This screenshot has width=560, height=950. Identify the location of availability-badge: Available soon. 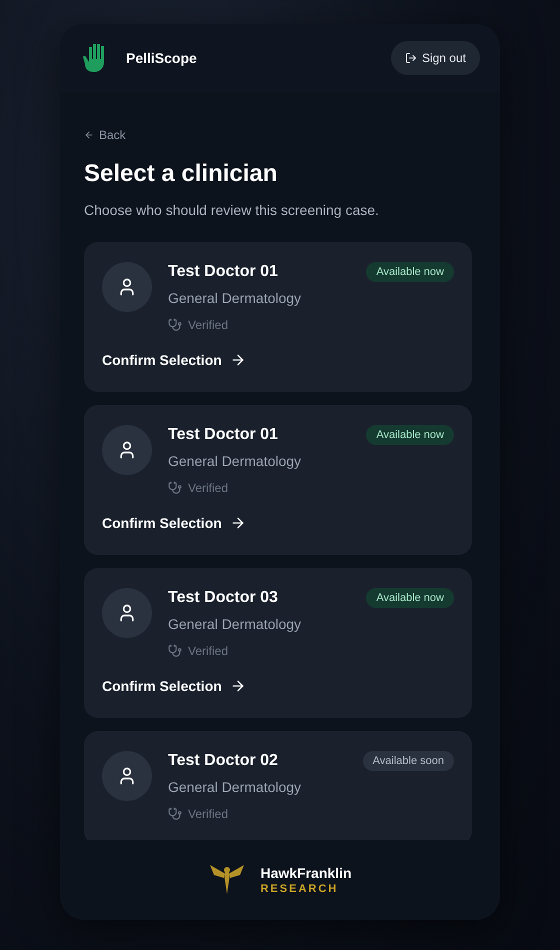
(408, 761).